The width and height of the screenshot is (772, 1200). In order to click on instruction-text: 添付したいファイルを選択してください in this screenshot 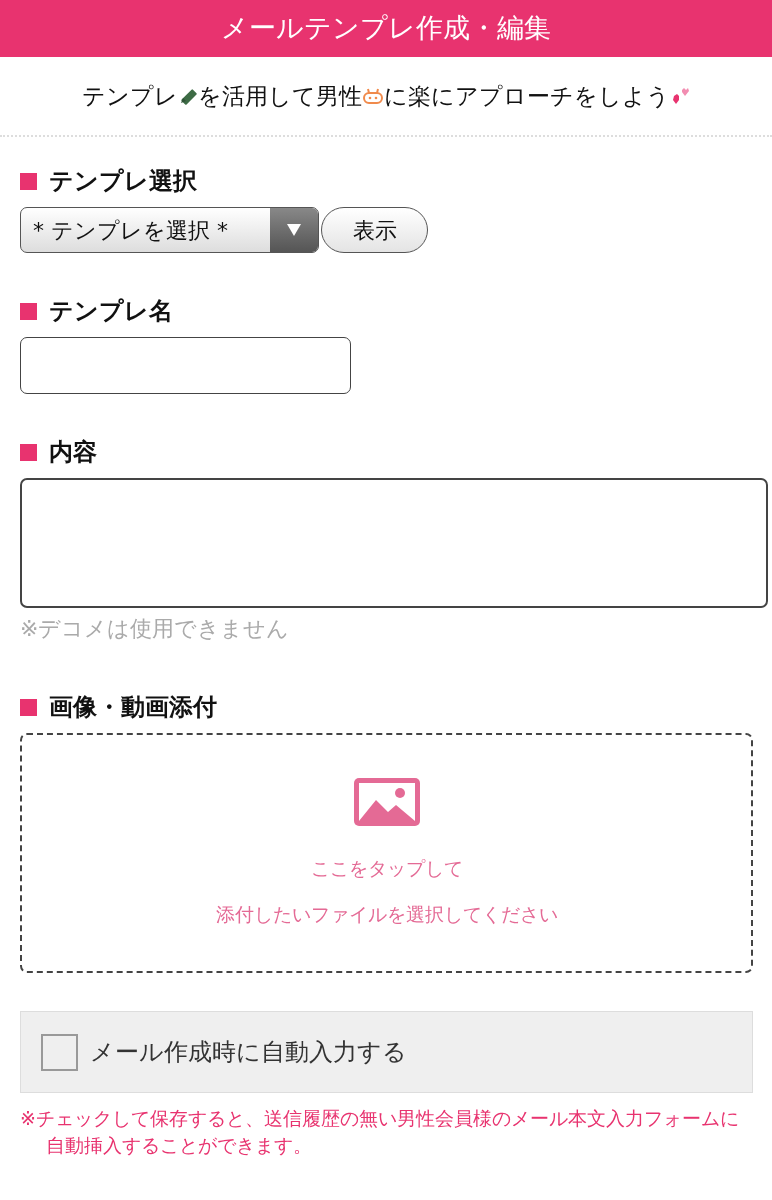, I will do `click(386, 914)`.